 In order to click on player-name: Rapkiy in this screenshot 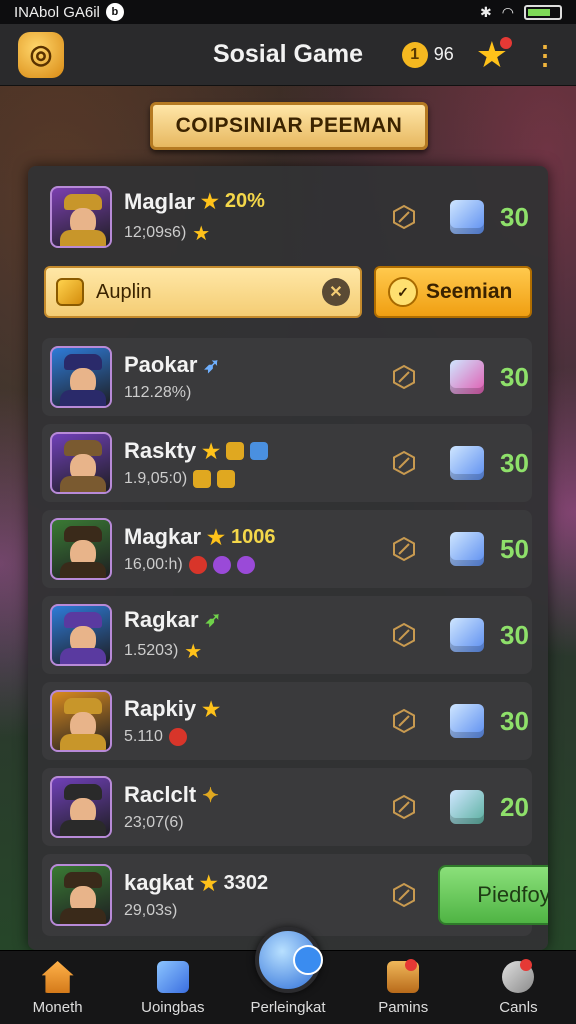, I will do `click(160, 708)`.